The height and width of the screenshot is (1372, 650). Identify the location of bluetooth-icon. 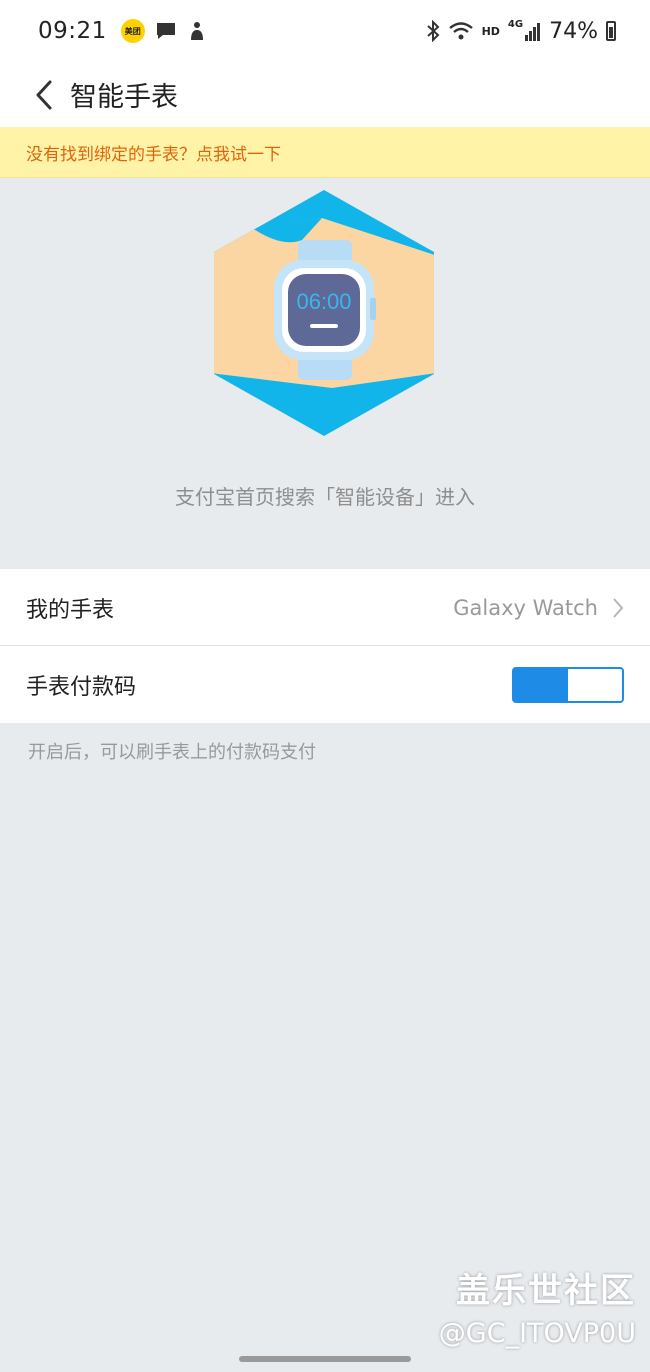
(433, 31).